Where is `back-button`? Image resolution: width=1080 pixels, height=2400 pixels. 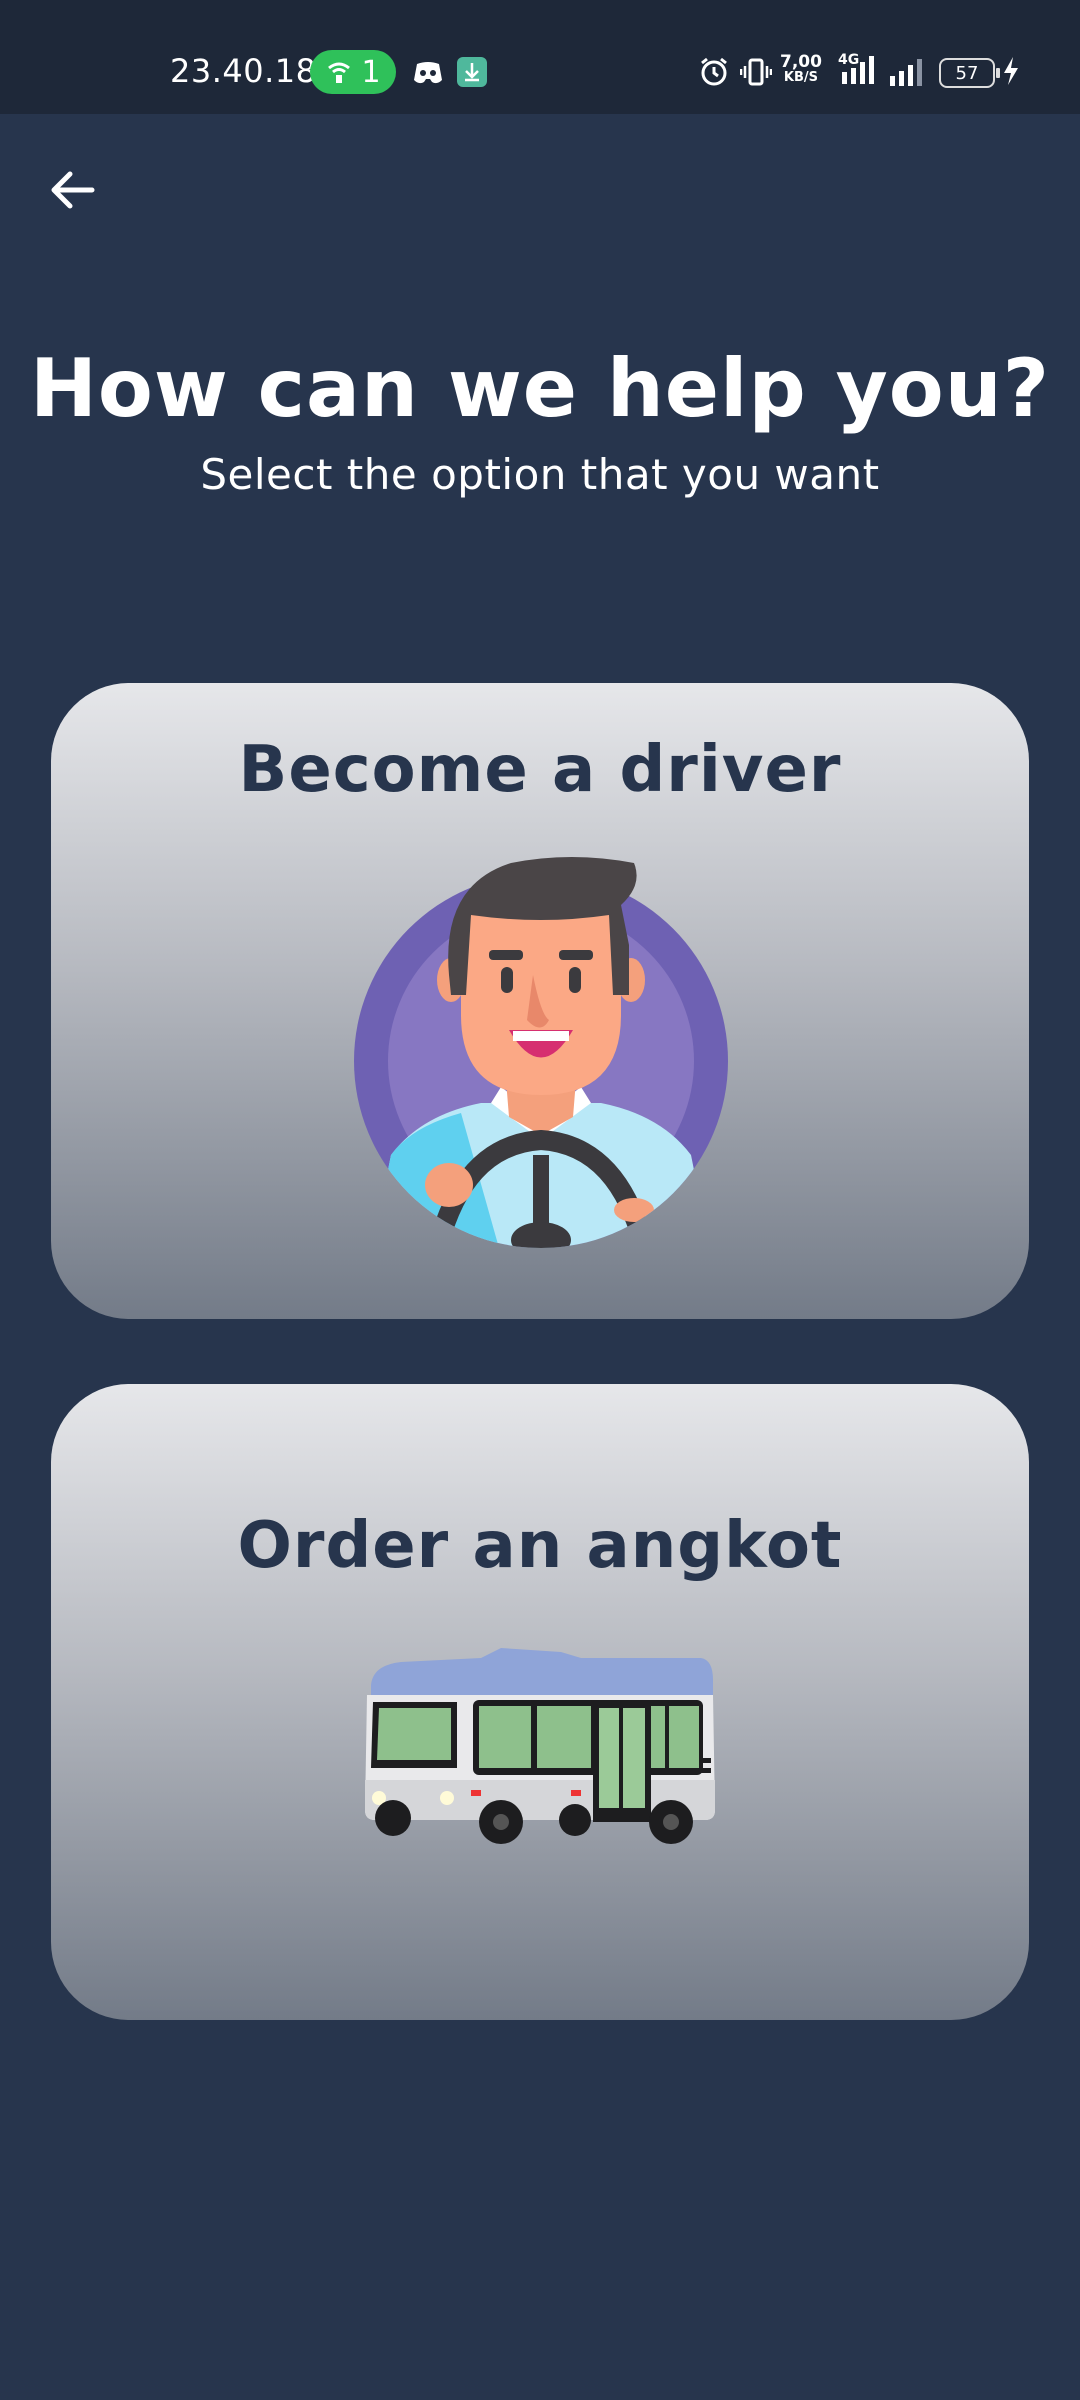 back-button is located at coordinates (72, 190).